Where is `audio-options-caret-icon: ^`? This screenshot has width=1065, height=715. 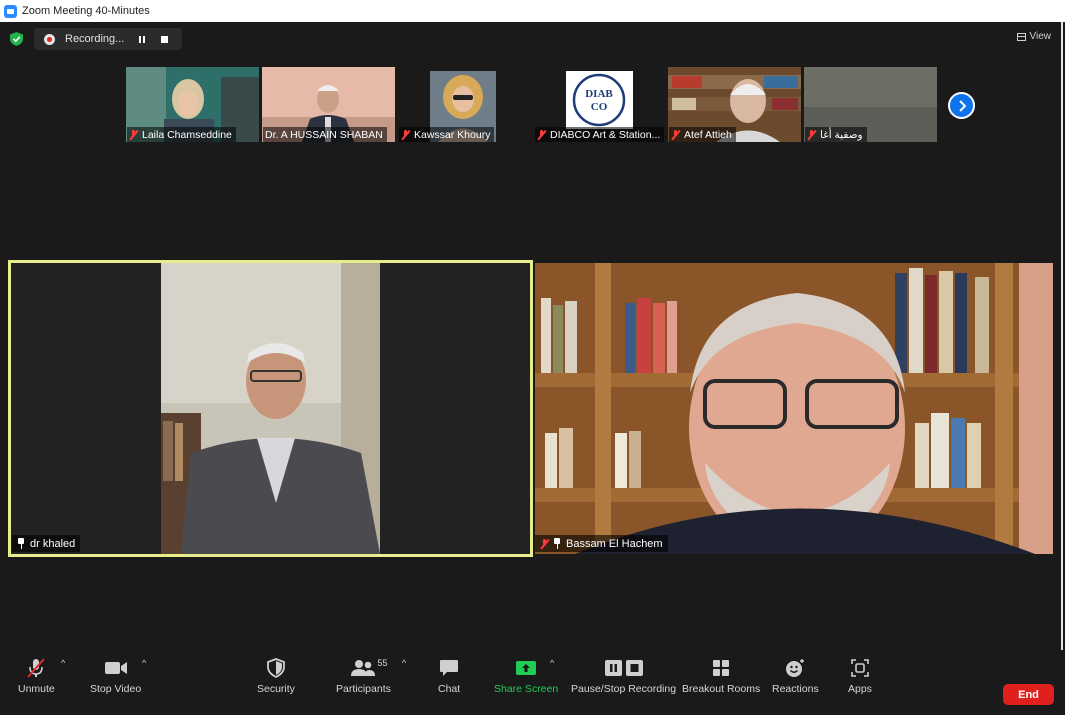
audio-options-caret-icon: ^ is located at coordinates (66, 663).